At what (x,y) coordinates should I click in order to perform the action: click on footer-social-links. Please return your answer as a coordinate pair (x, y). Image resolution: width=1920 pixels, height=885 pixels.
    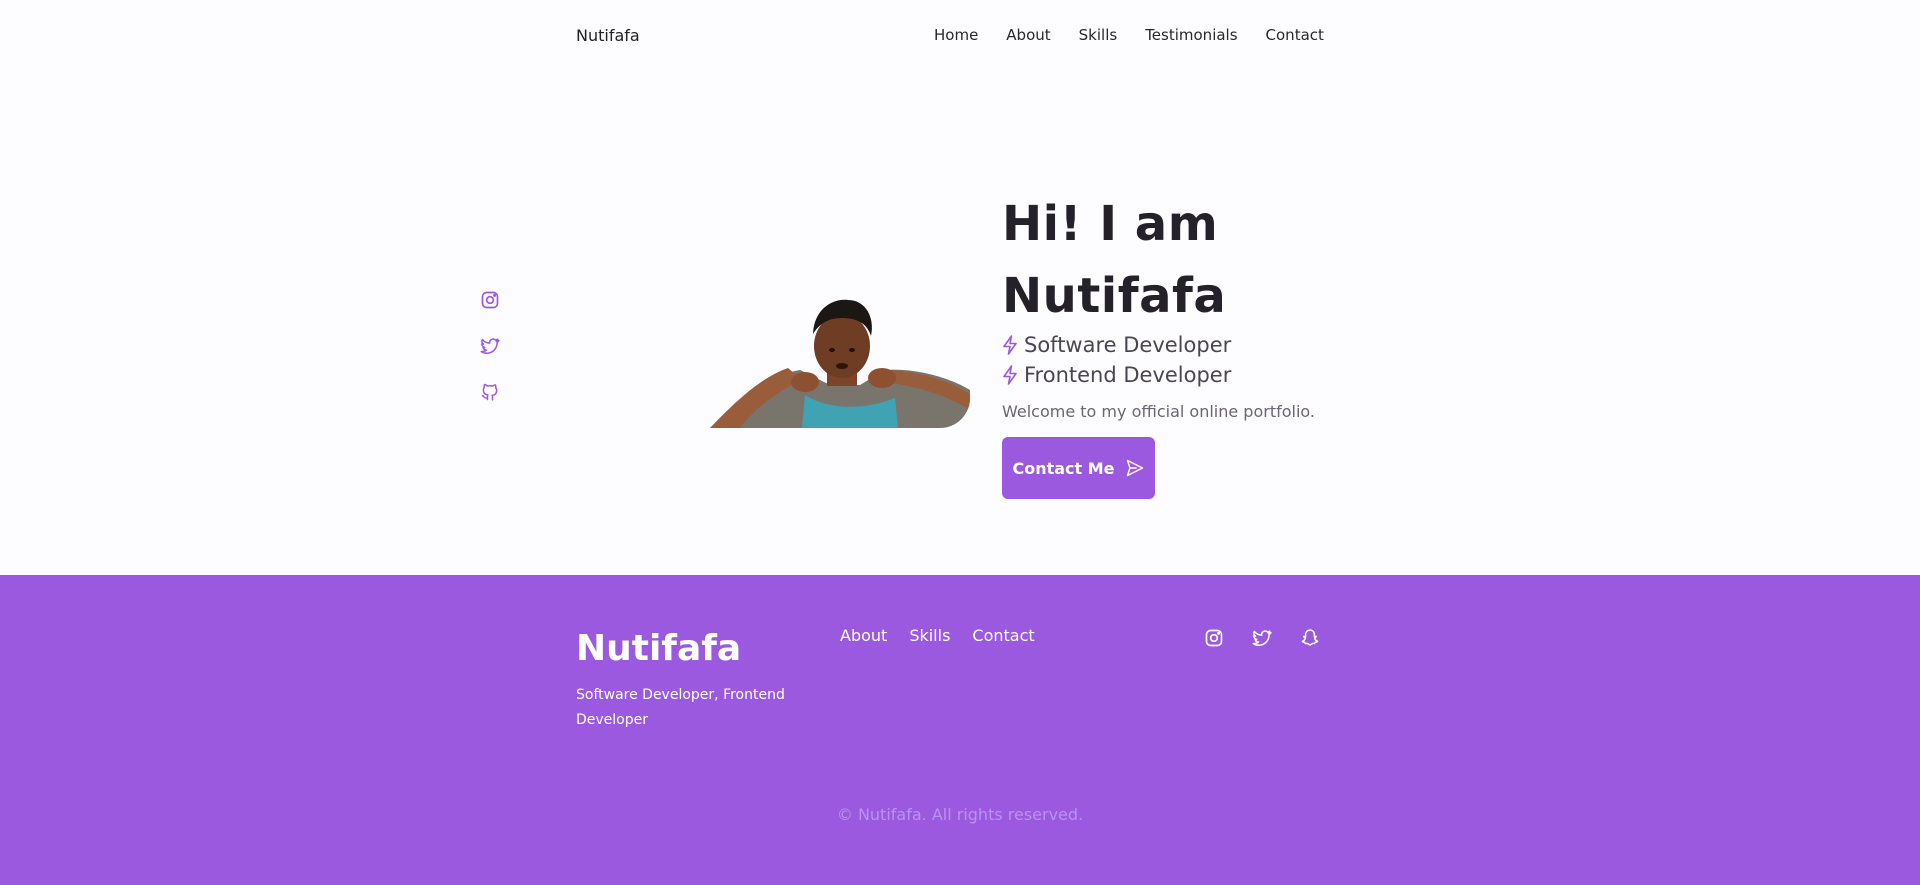
    Looking at the image, I should click on (1262, 638).